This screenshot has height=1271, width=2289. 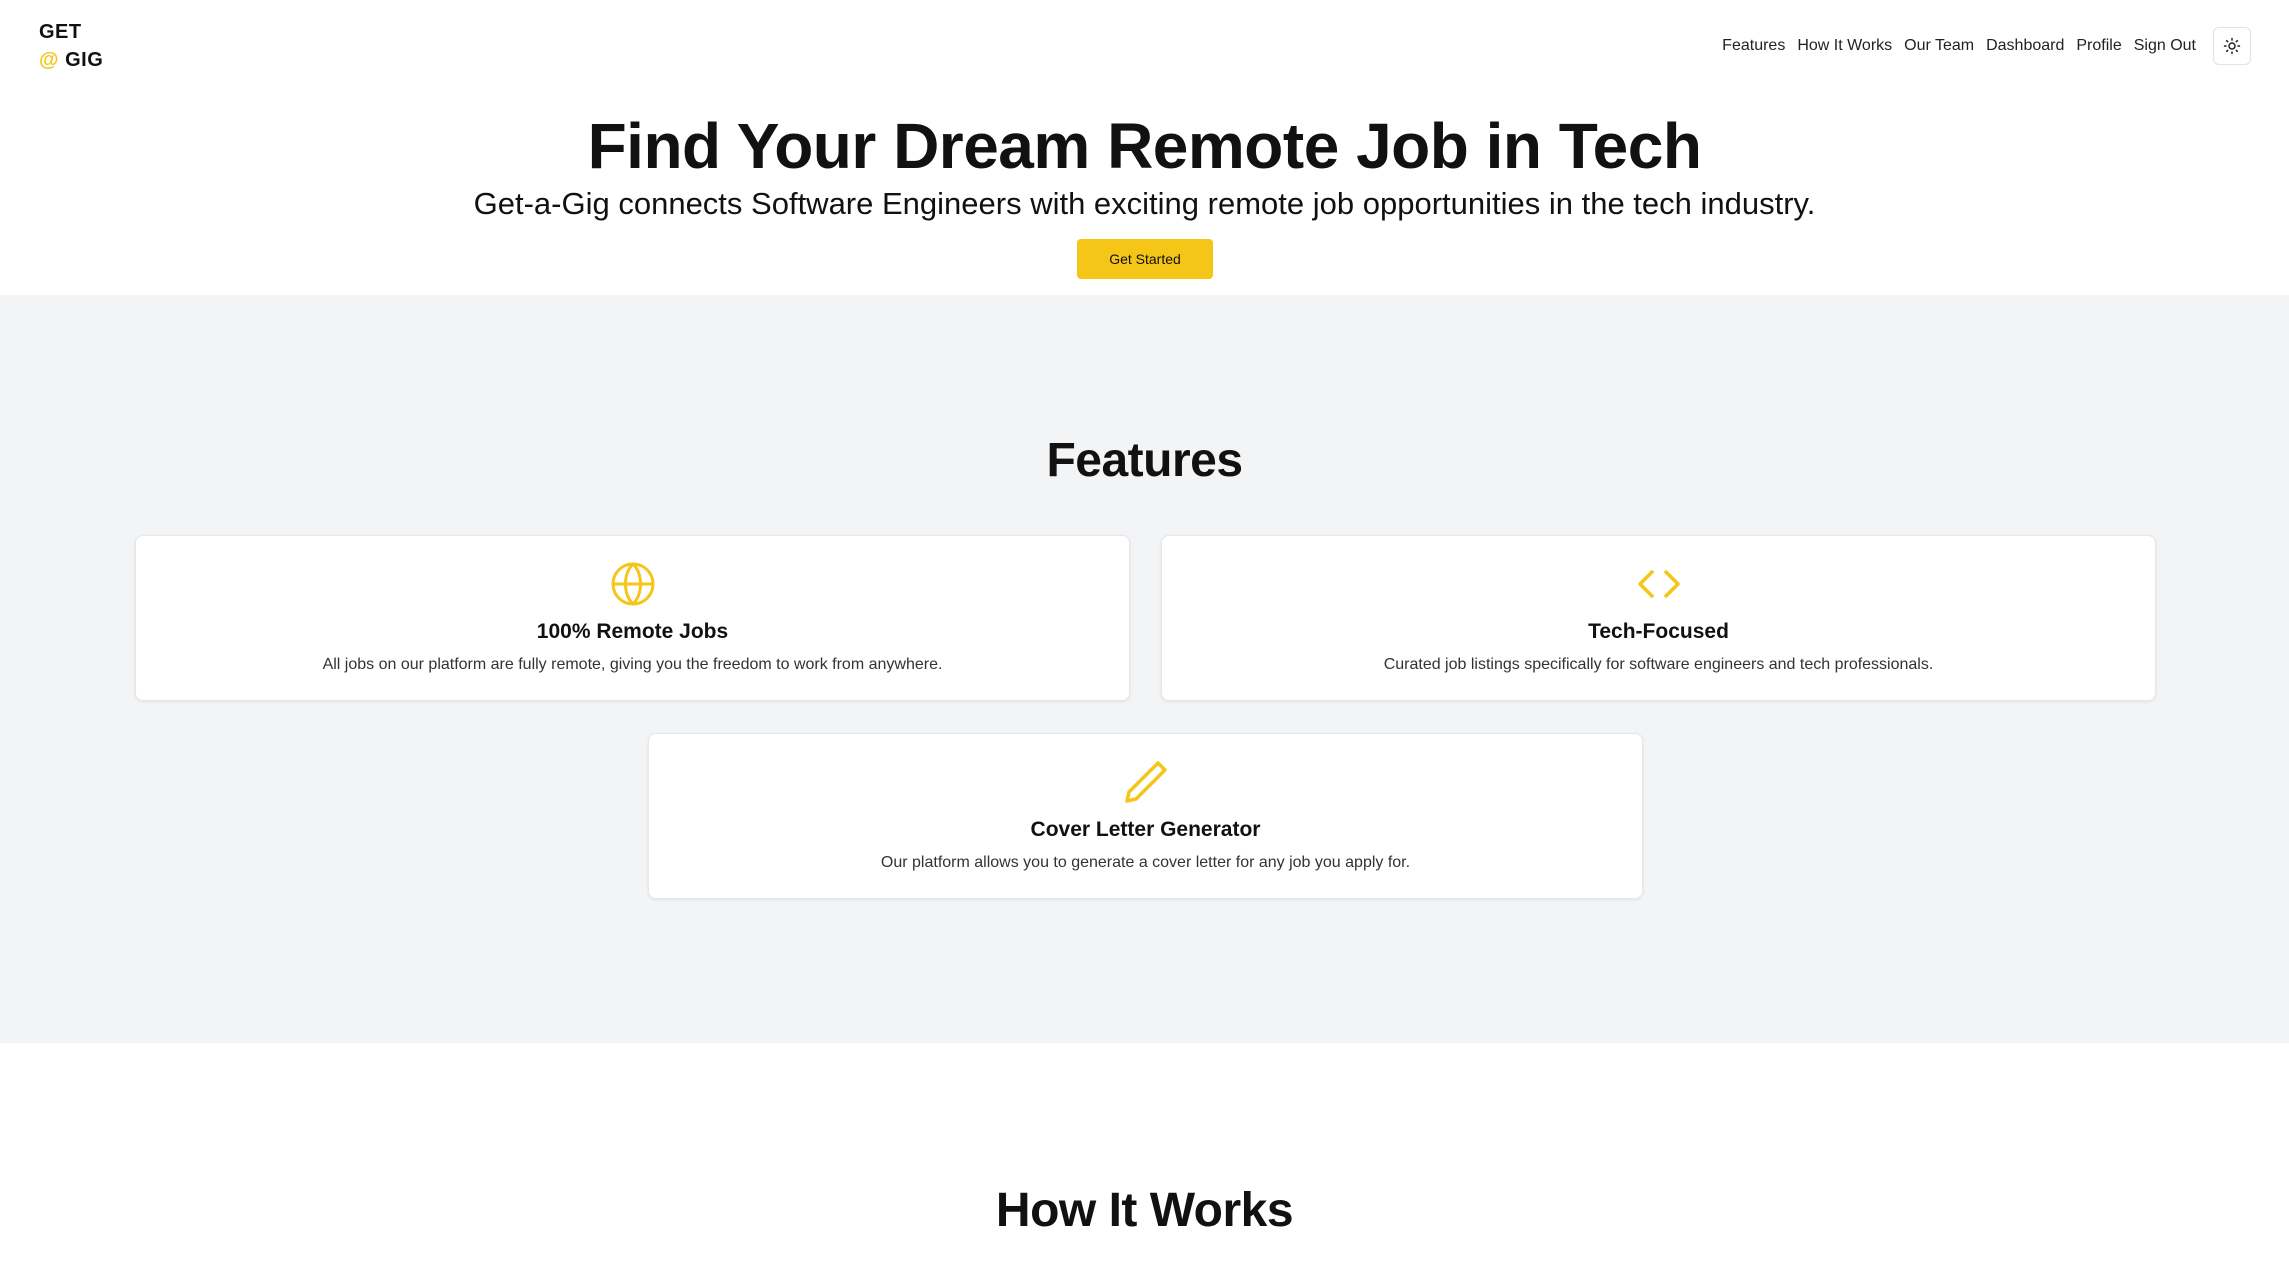 I want to click on logo-gig: GIG, so click(x=84, y=60).